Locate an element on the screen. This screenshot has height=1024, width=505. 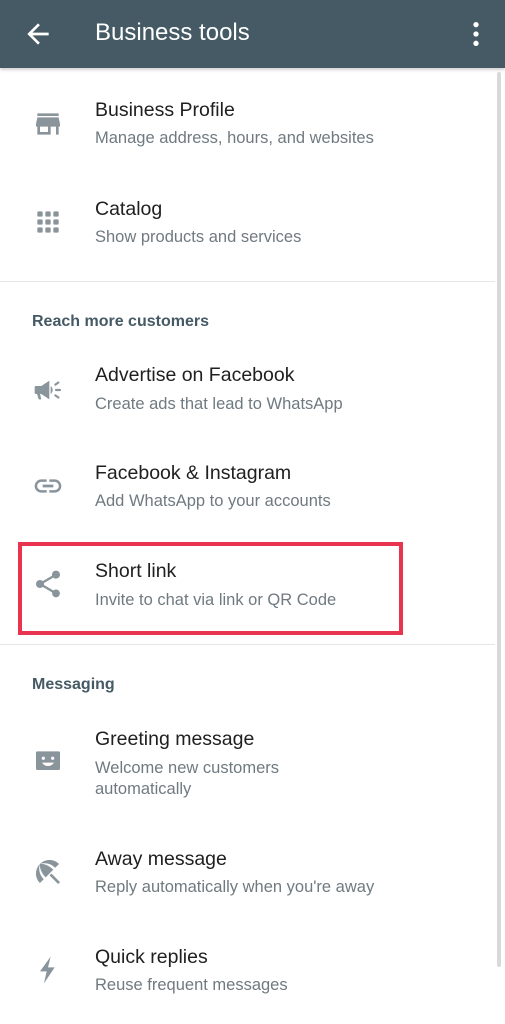
scrollbar is located at coordinates (499, 519).